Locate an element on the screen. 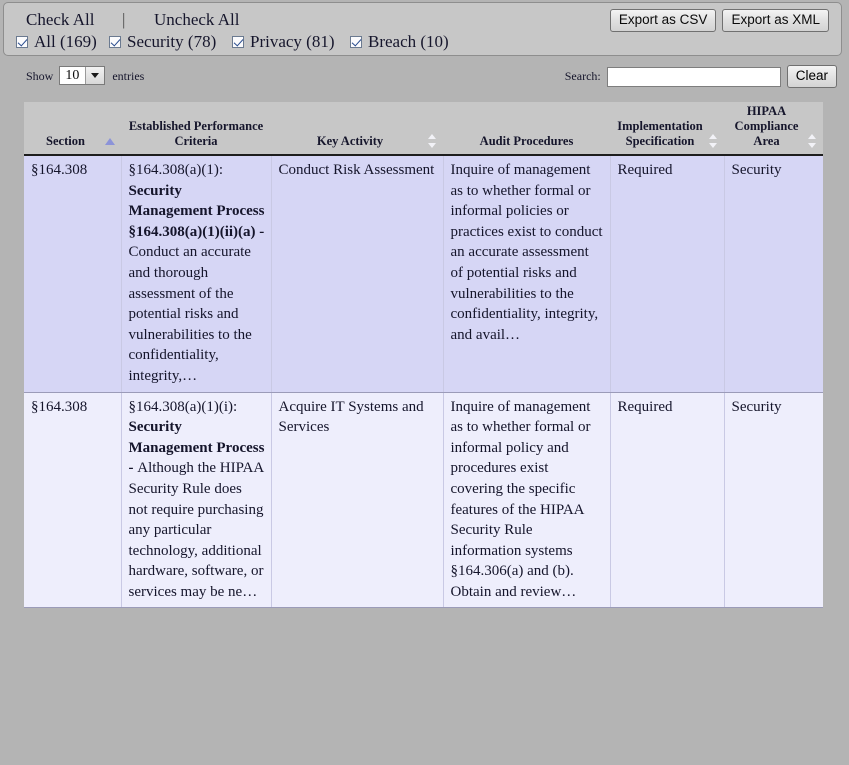 The image size is (849, 765). search-input is located at coordinates (693, 76).